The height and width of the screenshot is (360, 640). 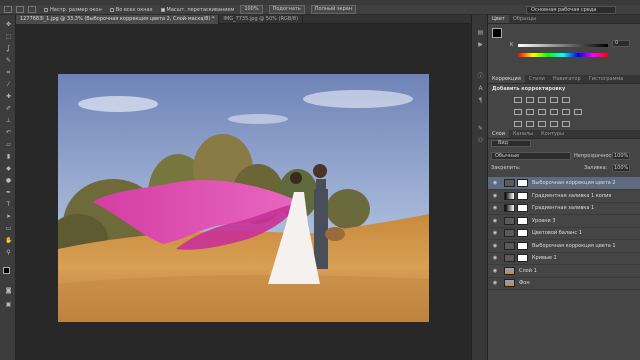 What do you see at coordinates (480, 129) in the screenshot?
I see `brush-panel-icon: ✎` at bounding box center [480, 129].